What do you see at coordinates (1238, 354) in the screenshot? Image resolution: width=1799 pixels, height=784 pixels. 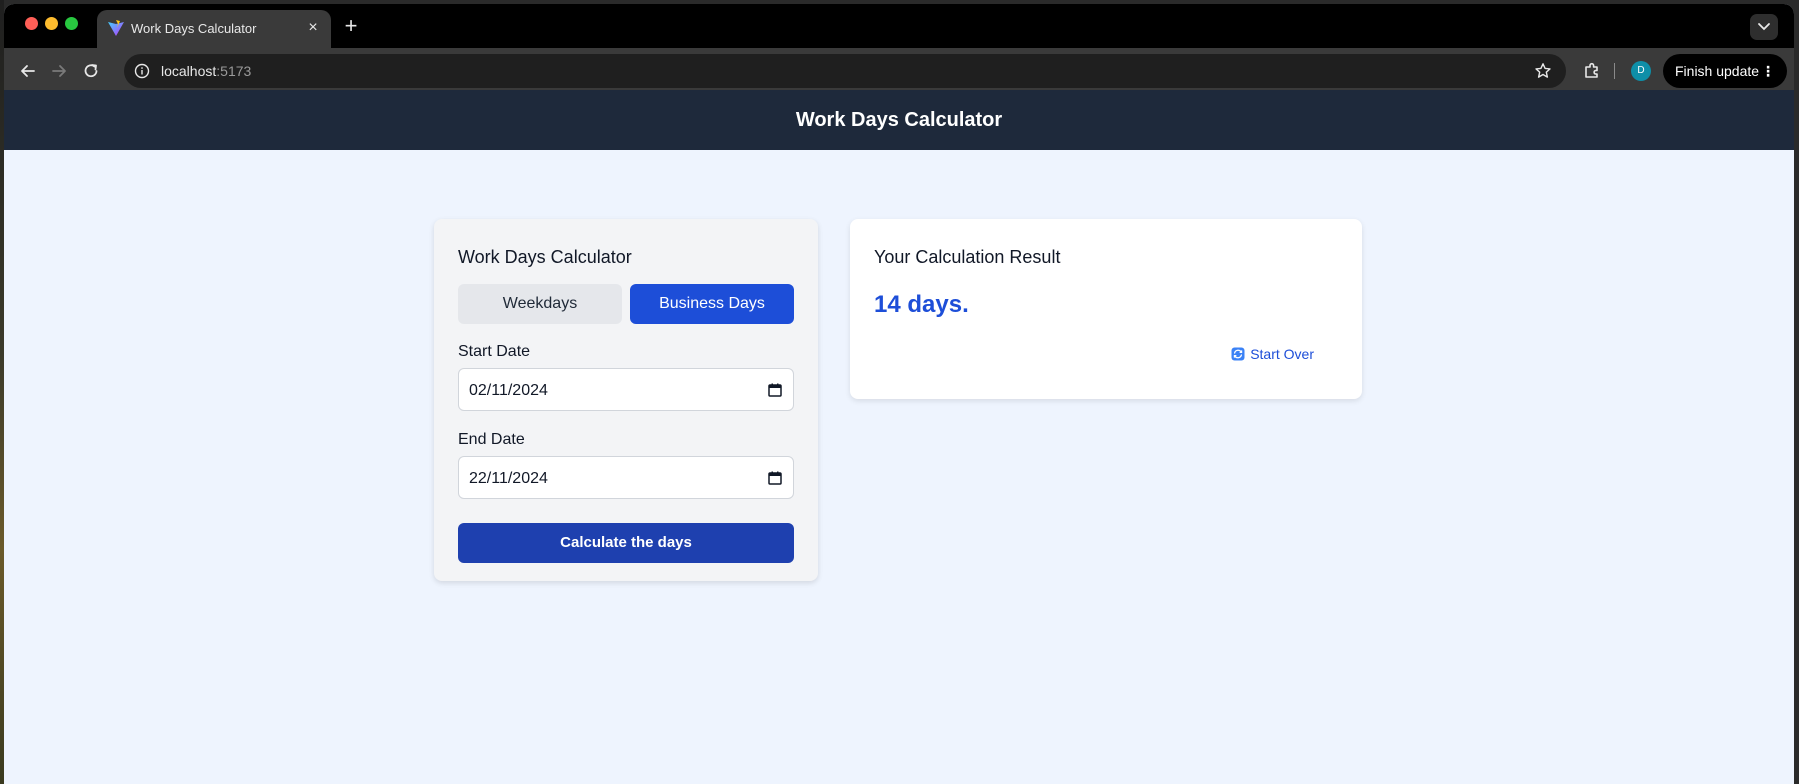 I see `refresh-icon` at bounding box center [1238, 354].